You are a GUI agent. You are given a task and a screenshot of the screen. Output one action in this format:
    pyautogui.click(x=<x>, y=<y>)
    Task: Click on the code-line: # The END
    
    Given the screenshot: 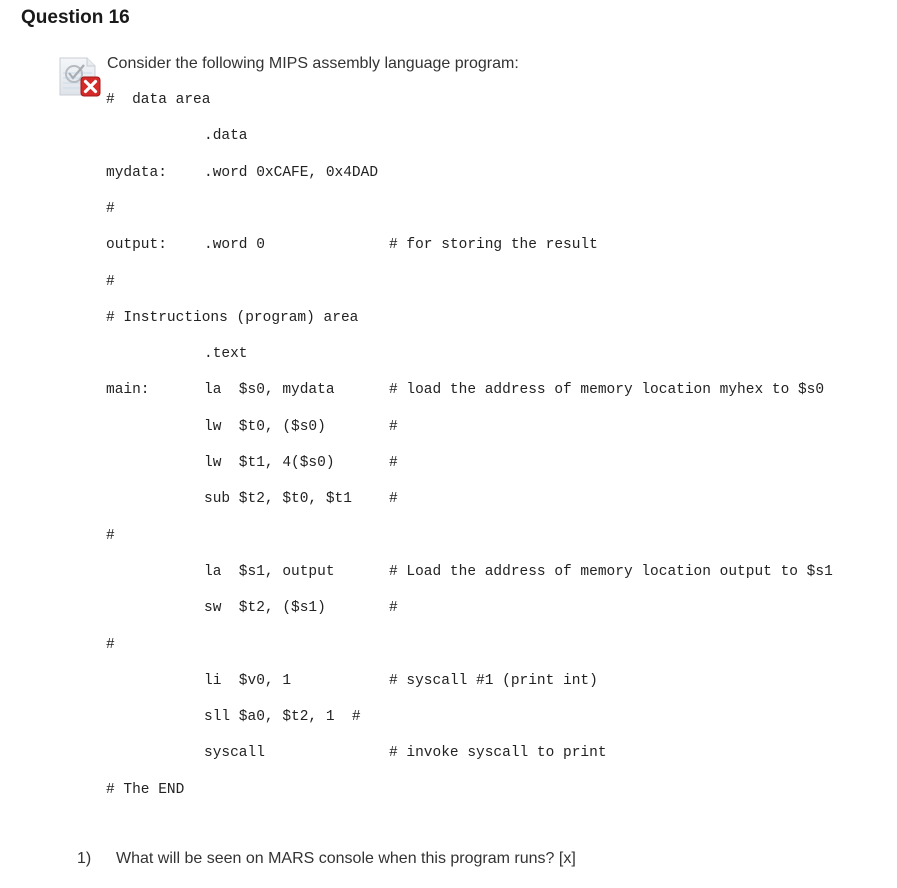 What is the action you would take?
    pyautogui.click(x=448, y=790)
    